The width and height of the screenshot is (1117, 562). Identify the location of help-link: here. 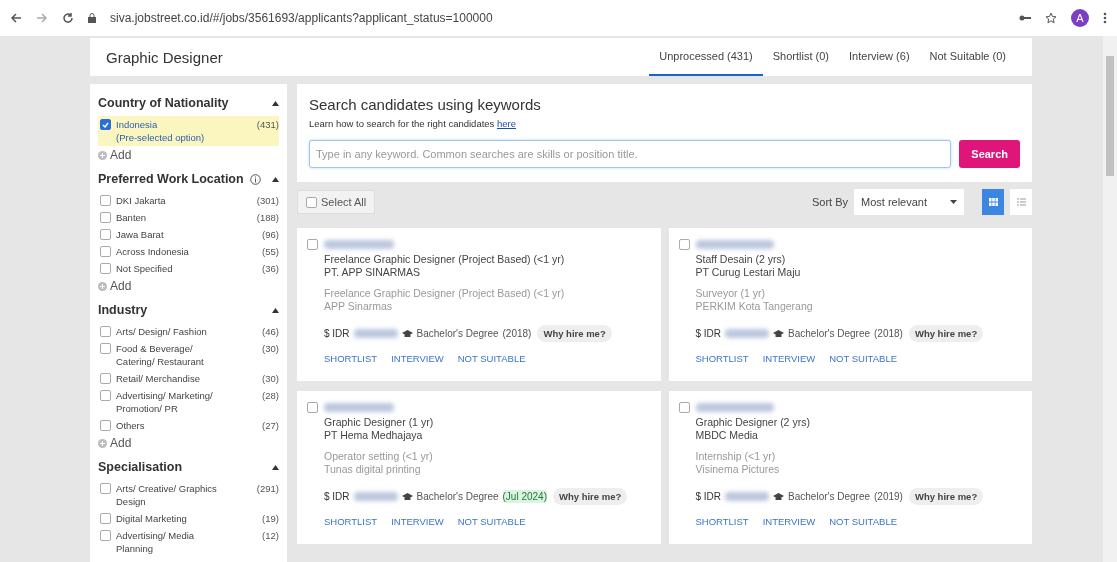
(507, 123).